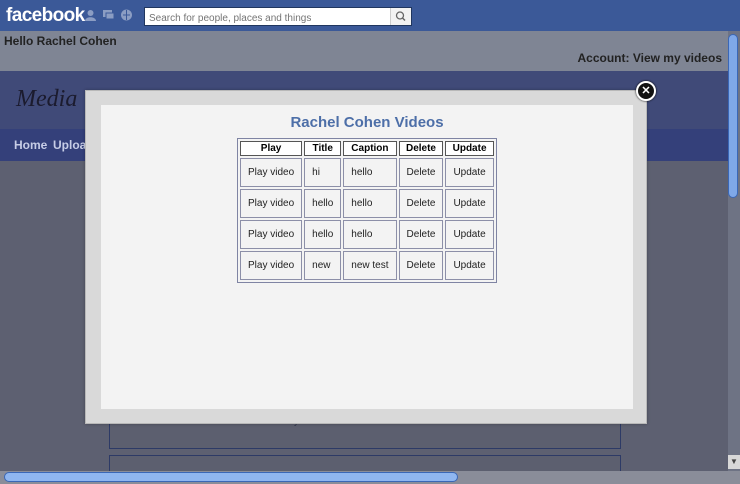  I want to click on table-row: Play video new new test Delete Update, so click(367, 265).